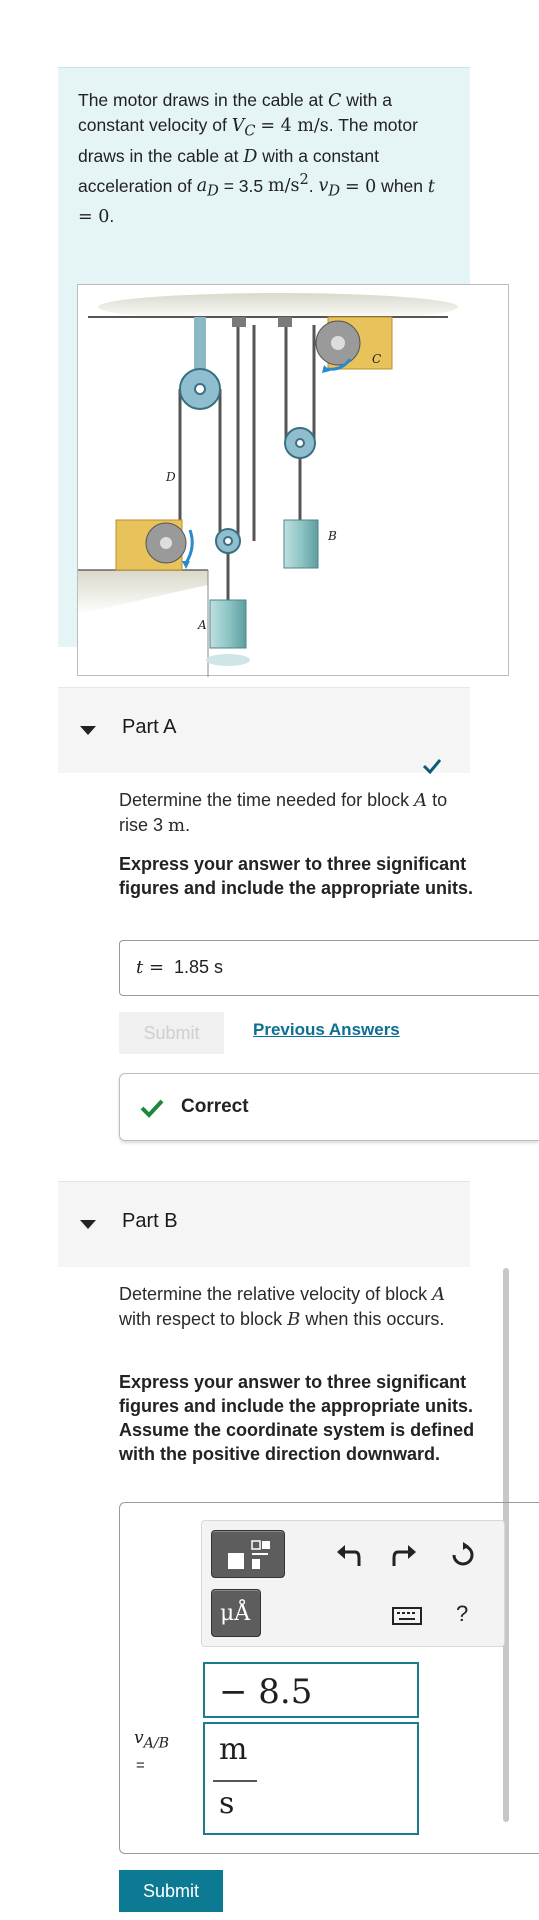 The image size is (539, 1920). Describe the element at coordinates (329, 1107) in the screenshot. I see `feedback-correct: Correct` at that location.